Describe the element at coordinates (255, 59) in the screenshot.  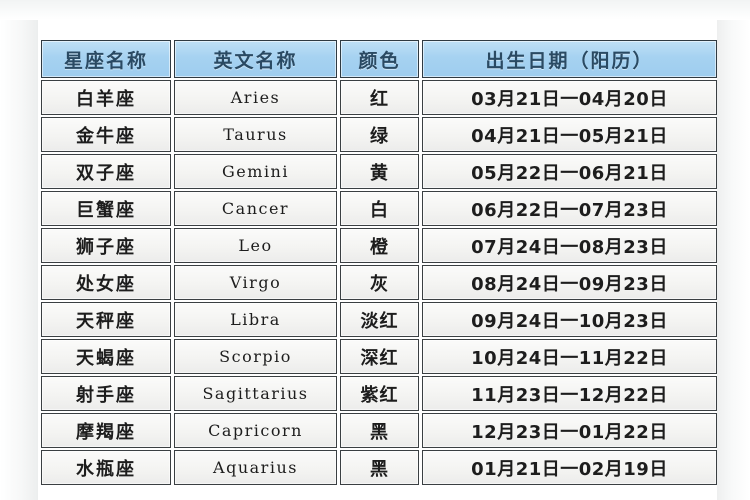
I see `column-header-en: 英文名称` at that location.